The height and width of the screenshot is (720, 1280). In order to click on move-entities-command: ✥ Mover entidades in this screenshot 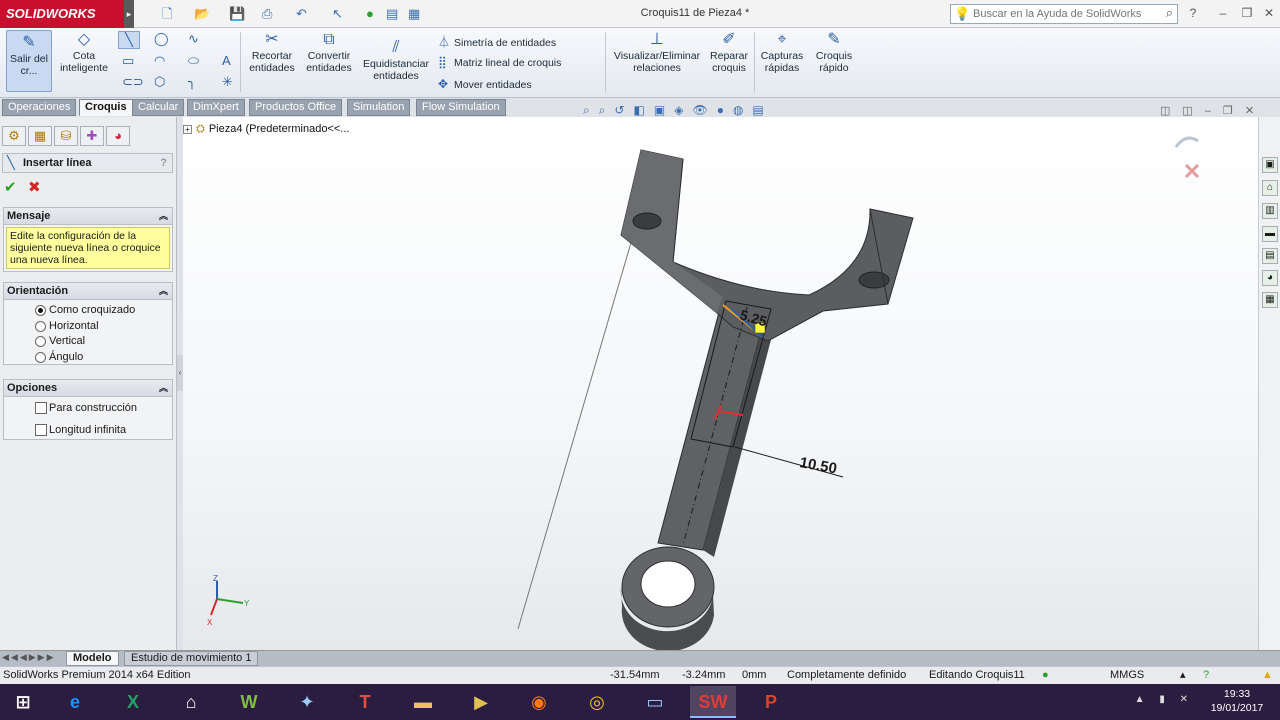, I will do `click(485, 84)`.